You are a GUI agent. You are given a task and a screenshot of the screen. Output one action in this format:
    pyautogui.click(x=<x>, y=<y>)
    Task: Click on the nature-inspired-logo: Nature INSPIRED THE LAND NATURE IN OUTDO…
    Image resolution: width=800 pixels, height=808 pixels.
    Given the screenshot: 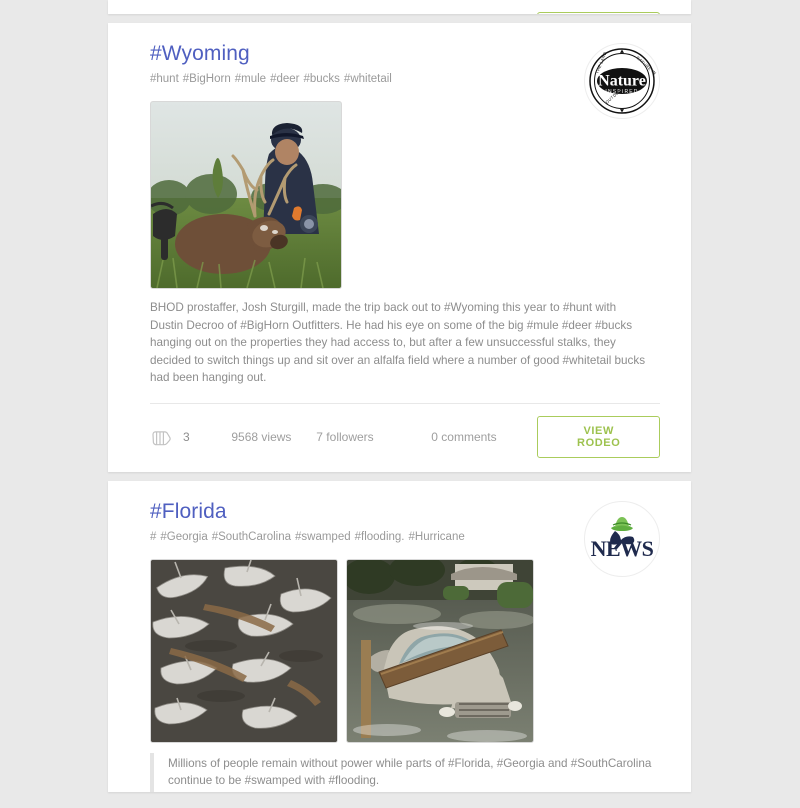 What is the action you would take?
    pyautogui.click(x=622, y=81)
    